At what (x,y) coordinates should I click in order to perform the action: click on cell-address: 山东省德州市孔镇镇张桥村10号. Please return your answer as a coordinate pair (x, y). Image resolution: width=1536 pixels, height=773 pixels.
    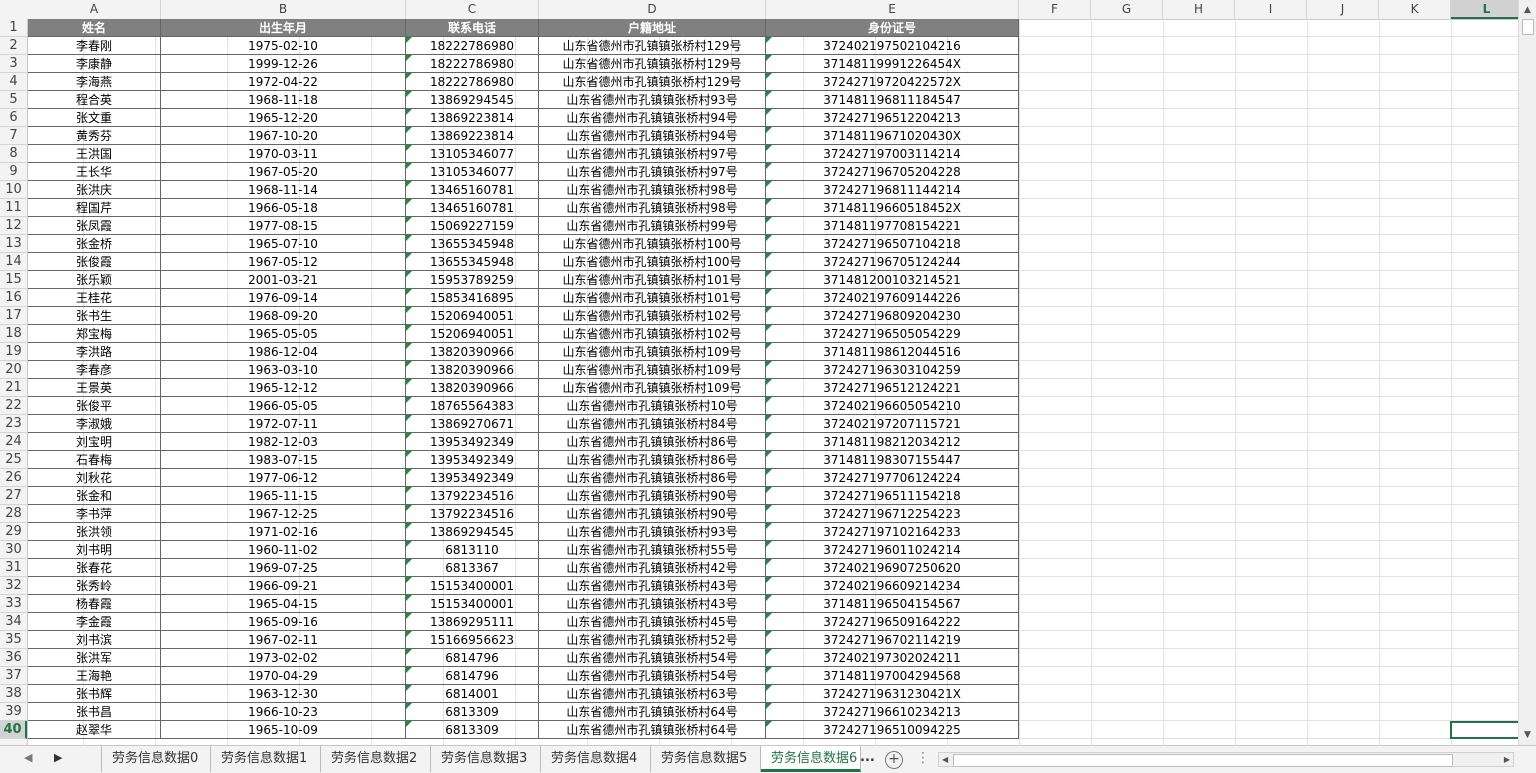
    Looking at the image, I should click on (652, 406).